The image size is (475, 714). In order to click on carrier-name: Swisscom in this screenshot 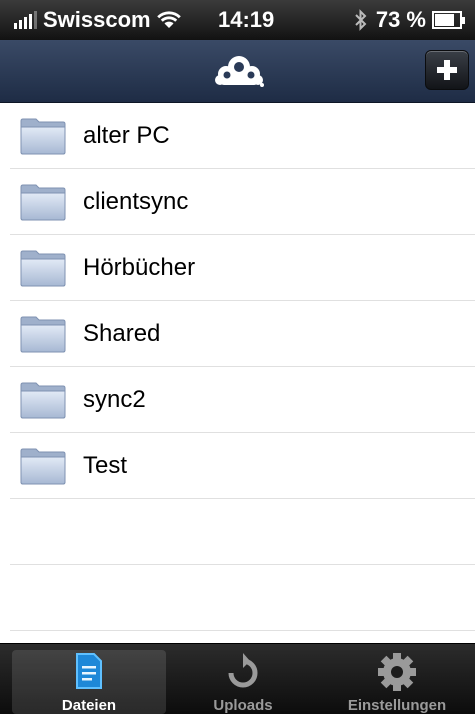, I will do `click(97, 19)`.